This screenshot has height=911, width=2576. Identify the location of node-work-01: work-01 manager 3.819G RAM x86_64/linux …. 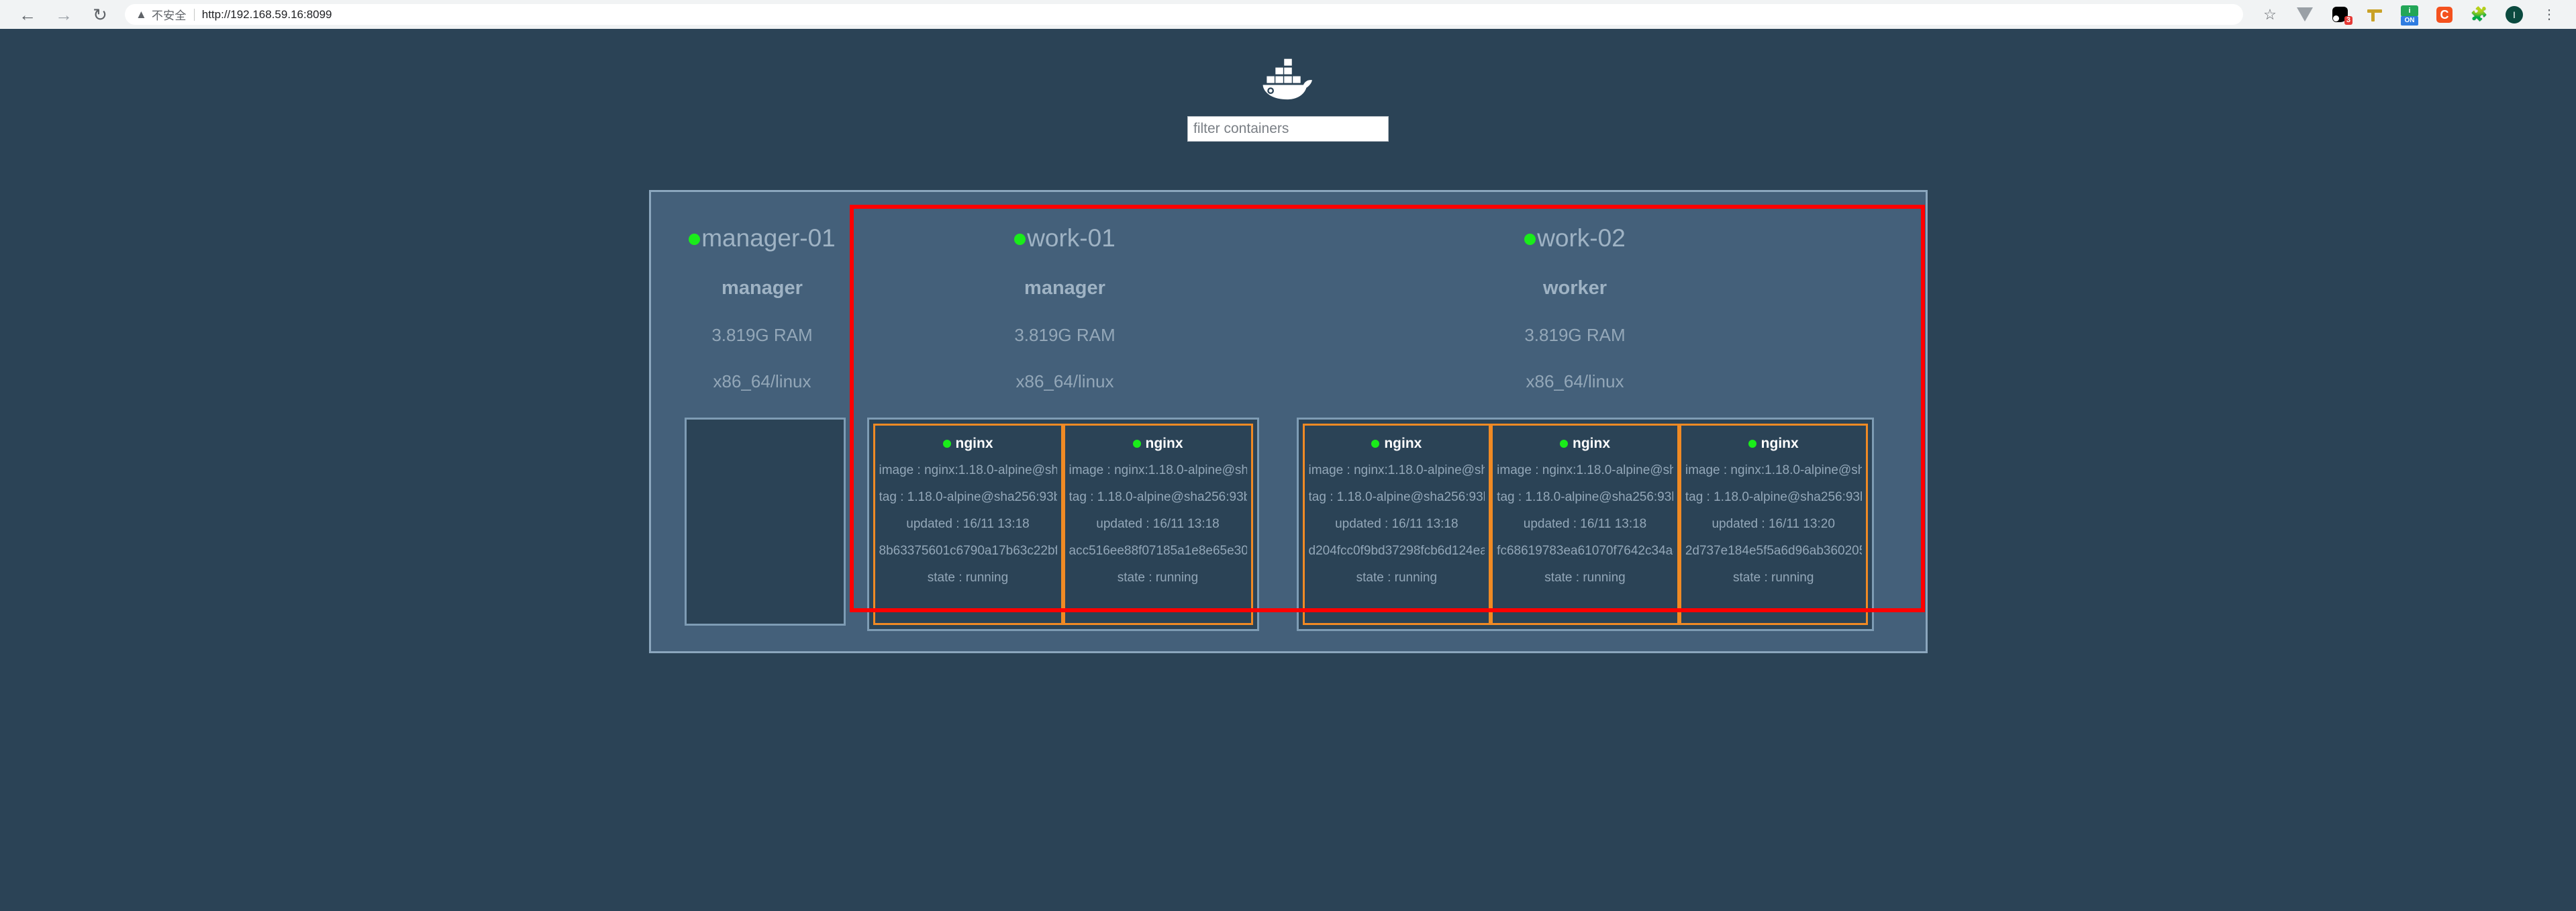
(1065, 419).